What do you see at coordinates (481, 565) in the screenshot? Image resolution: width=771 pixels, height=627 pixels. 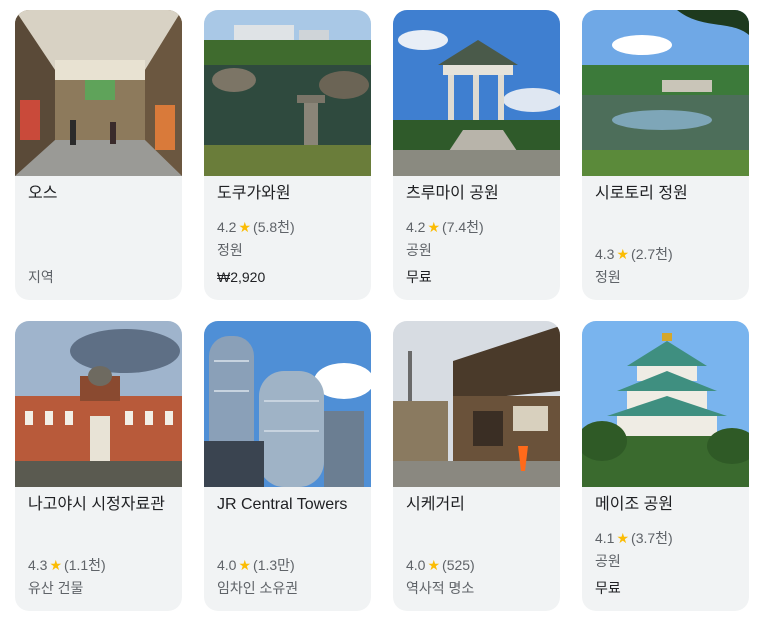 I see `rating-row: 4.0 ★ (525)` at bounding box center [481, 565].